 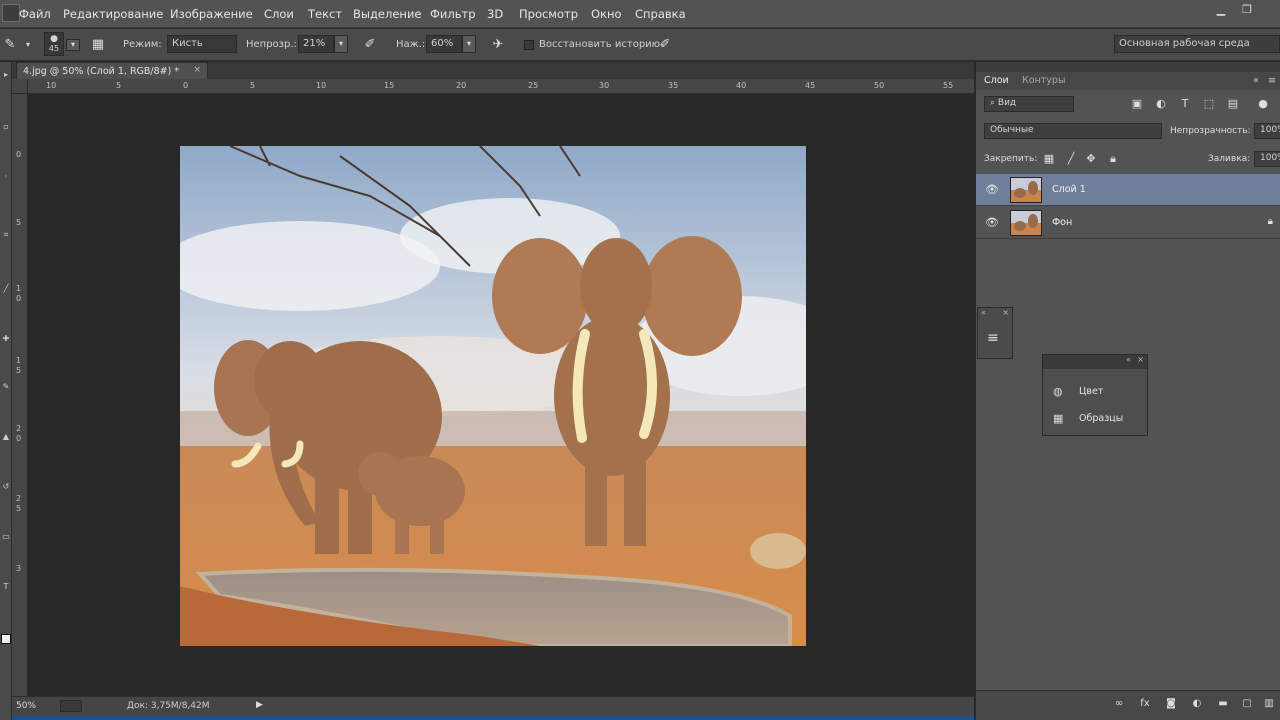 What do you see at coordinates (548, 14) in the screenshot?
I see `menu-view: Просмотр` at bounding box center [548, 14].